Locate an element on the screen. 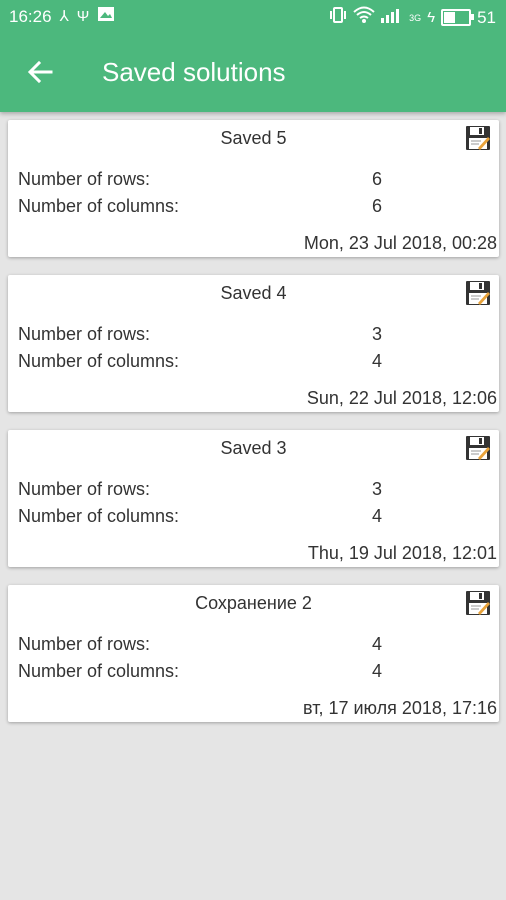 This screenshot has width=506, height=900. arrow-left-icon is located at coordinates (40, 72).